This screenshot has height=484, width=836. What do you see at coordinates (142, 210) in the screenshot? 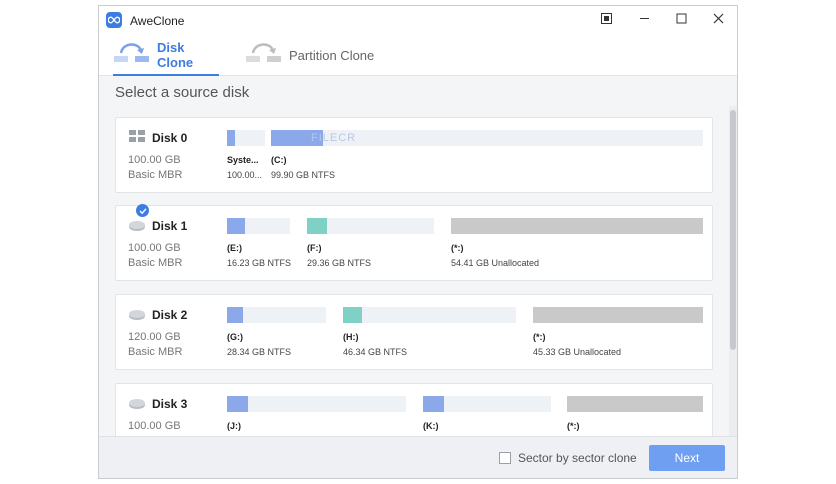
I see `selected-check-icon` at bounding box center [142, 210].